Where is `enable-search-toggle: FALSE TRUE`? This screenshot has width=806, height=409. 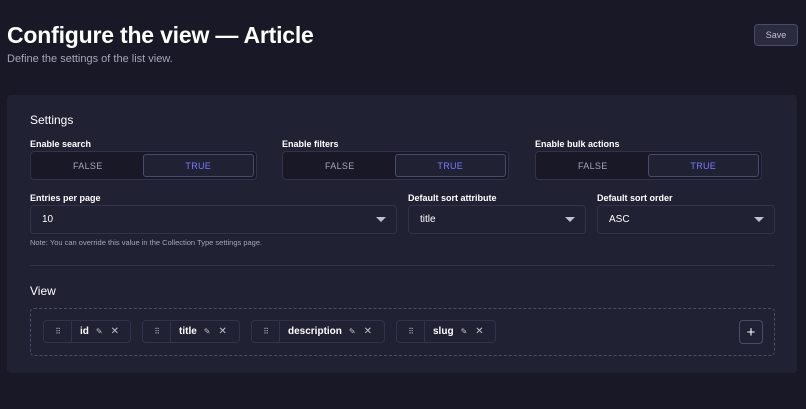
enable-search-toggle: FALSE TRUE is located at coordinates (143, 165).